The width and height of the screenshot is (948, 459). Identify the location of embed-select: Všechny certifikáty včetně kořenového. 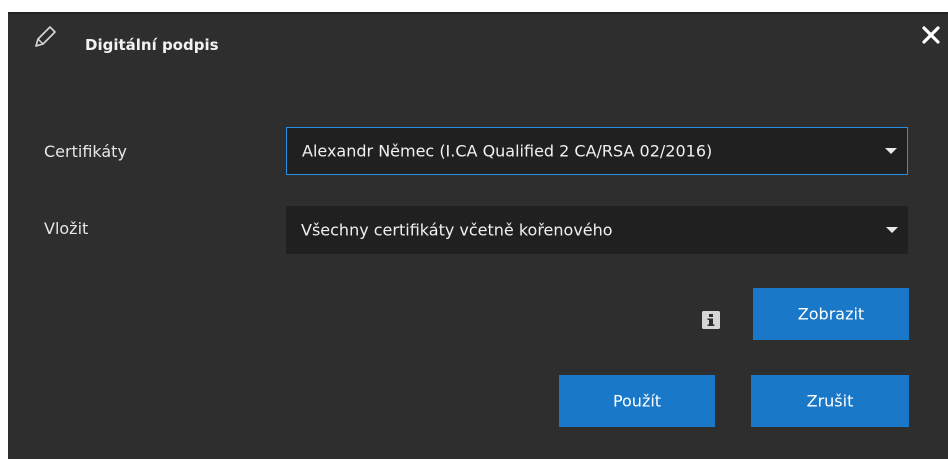
(597, 230).